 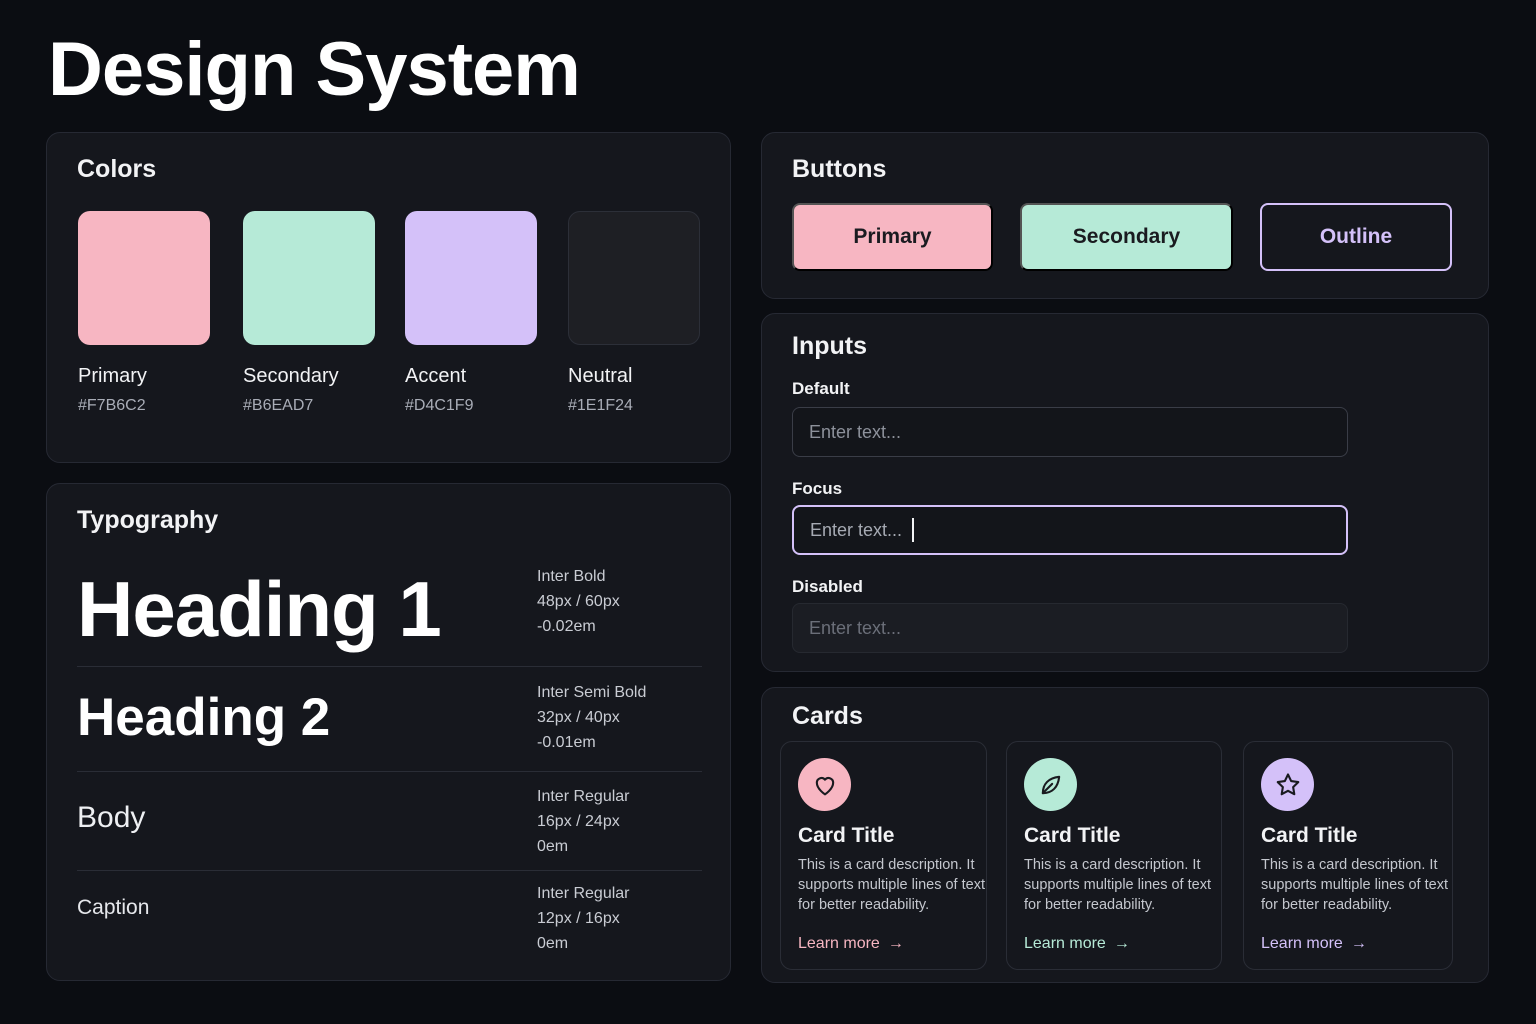 What do you see at coordinates (309, 278) in the screenshot?
I see `swatch-secondary` at bounding box center [309, 278].